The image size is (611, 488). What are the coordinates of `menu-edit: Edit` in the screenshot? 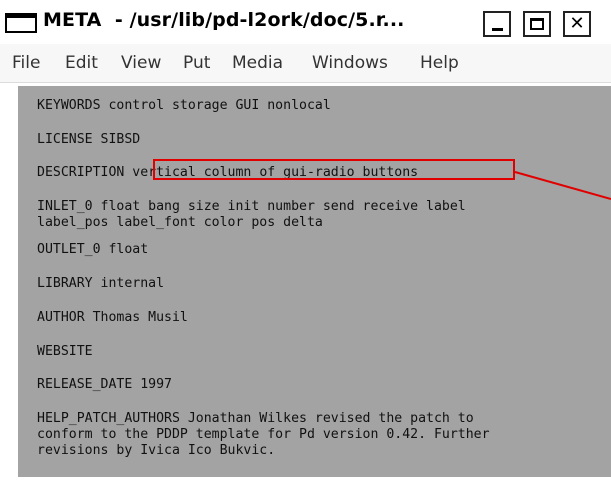 It's located at (81, 63).